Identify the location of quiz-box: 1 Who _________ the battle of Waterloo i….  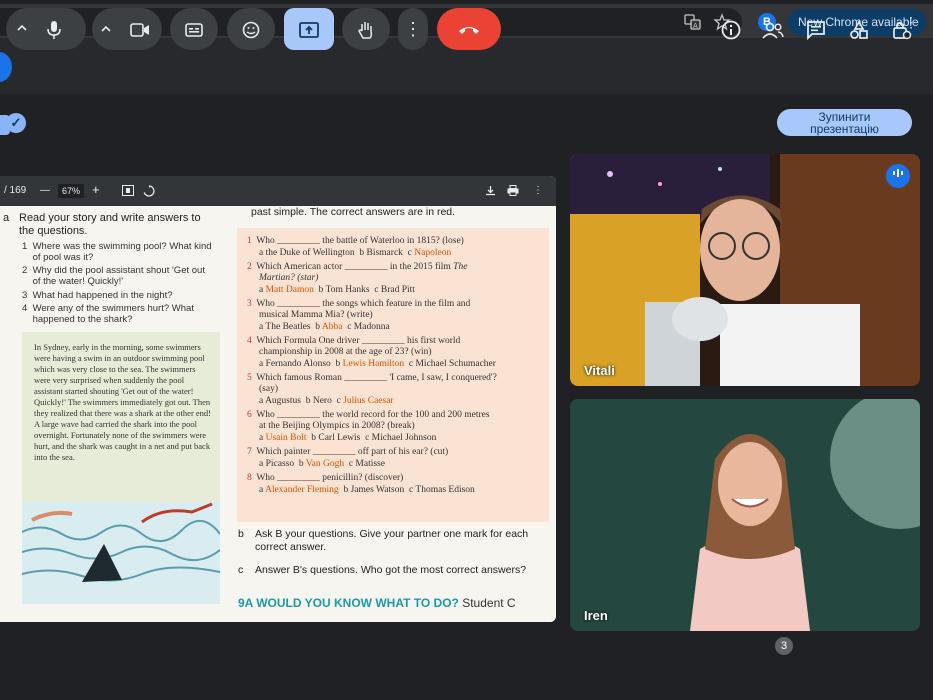
(393, 375).